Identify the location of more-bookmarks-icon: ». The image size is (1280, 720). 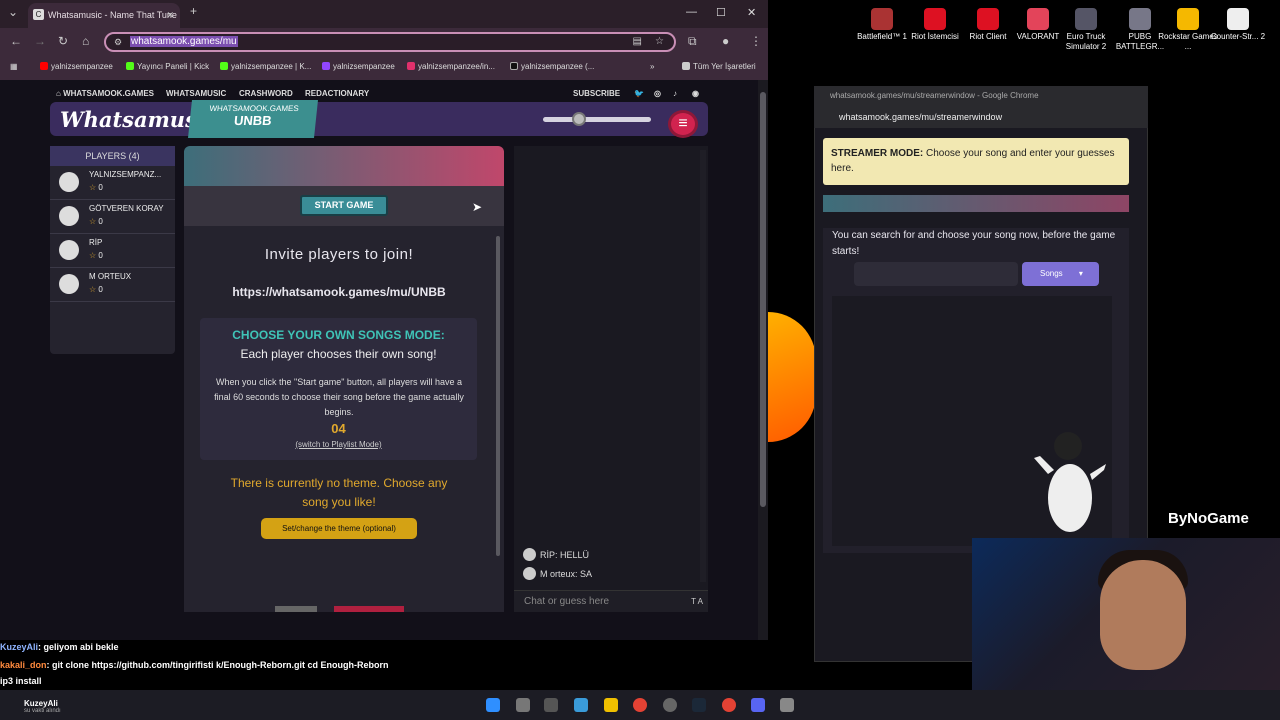
(652, 66).